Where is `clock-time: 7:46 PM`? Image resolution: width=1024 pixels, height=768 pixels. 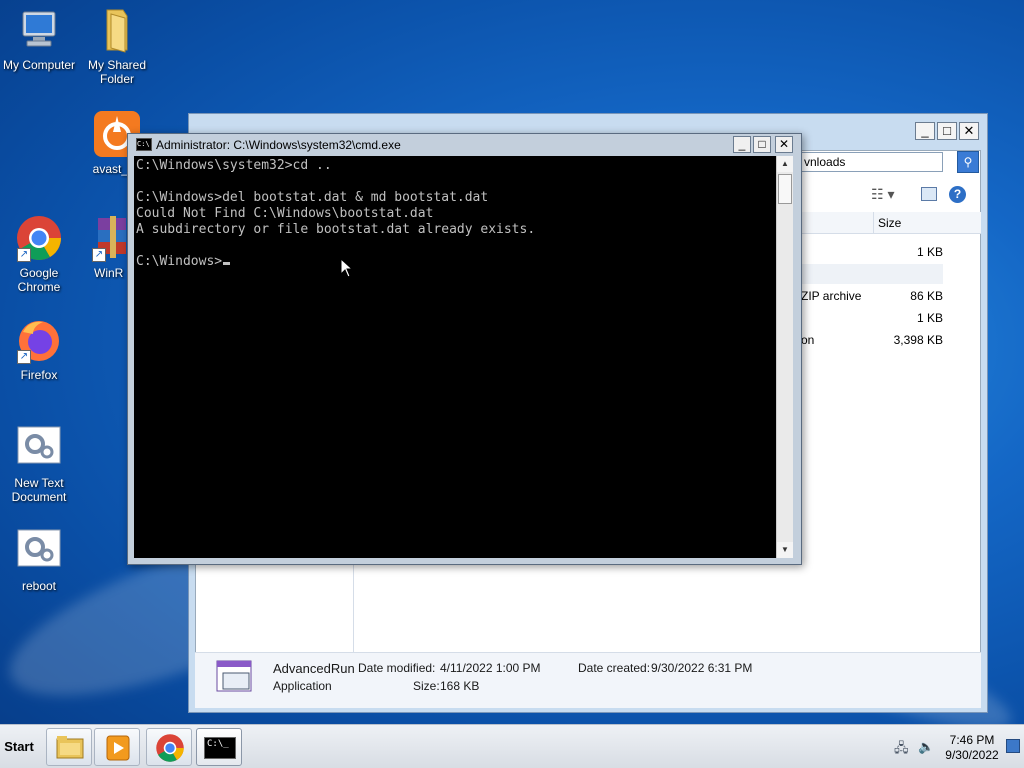 clock-time: 7:46 PM is located at coordinates (972, 740).